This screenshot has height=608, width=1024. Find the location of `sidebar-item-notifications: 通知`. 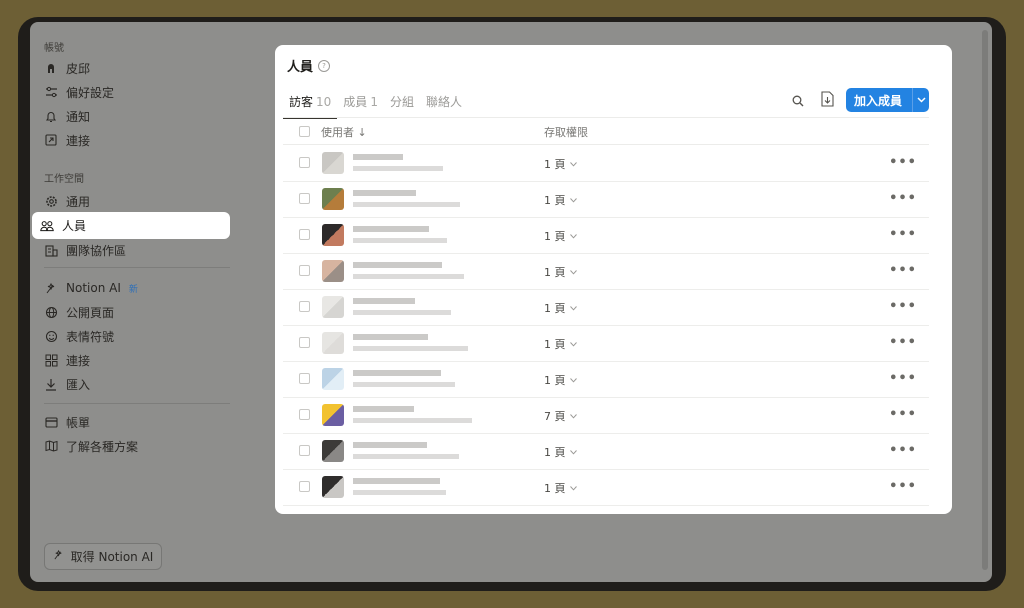

sidebar-item-notifications: 通知 is located at coordinates (132, 116).